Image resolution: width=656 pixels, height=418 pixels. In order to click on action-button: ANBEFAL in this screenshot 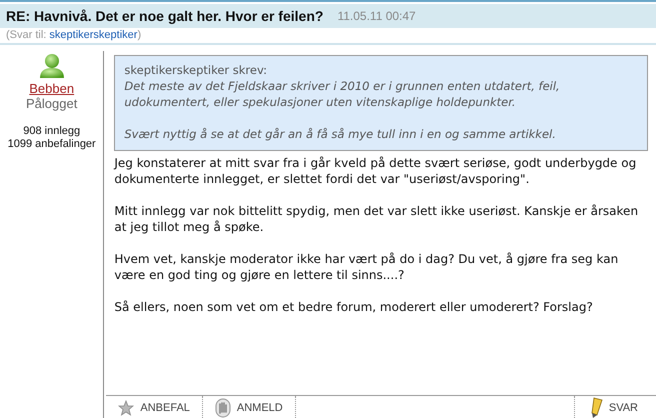, I will do `click(154, 407)`.